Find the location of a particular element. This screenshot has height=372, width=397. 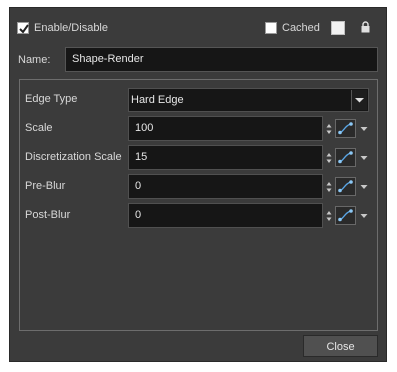

pre-blur-input: 0 is located at coordinates (225, 186).